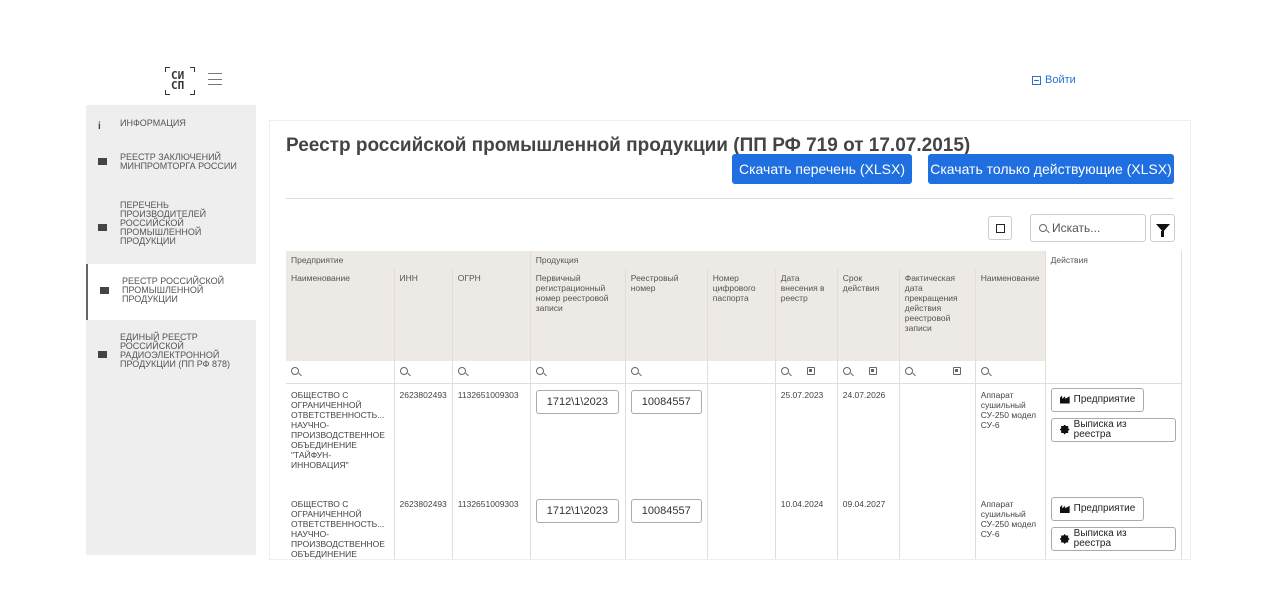 This screenshot has width=1280, height=615. What do you see at coordinates (1051, 169) in the screenshot?
I see `download-active-button: Скачать только действующие (XLSX)` at bounding box center [1051, 169].